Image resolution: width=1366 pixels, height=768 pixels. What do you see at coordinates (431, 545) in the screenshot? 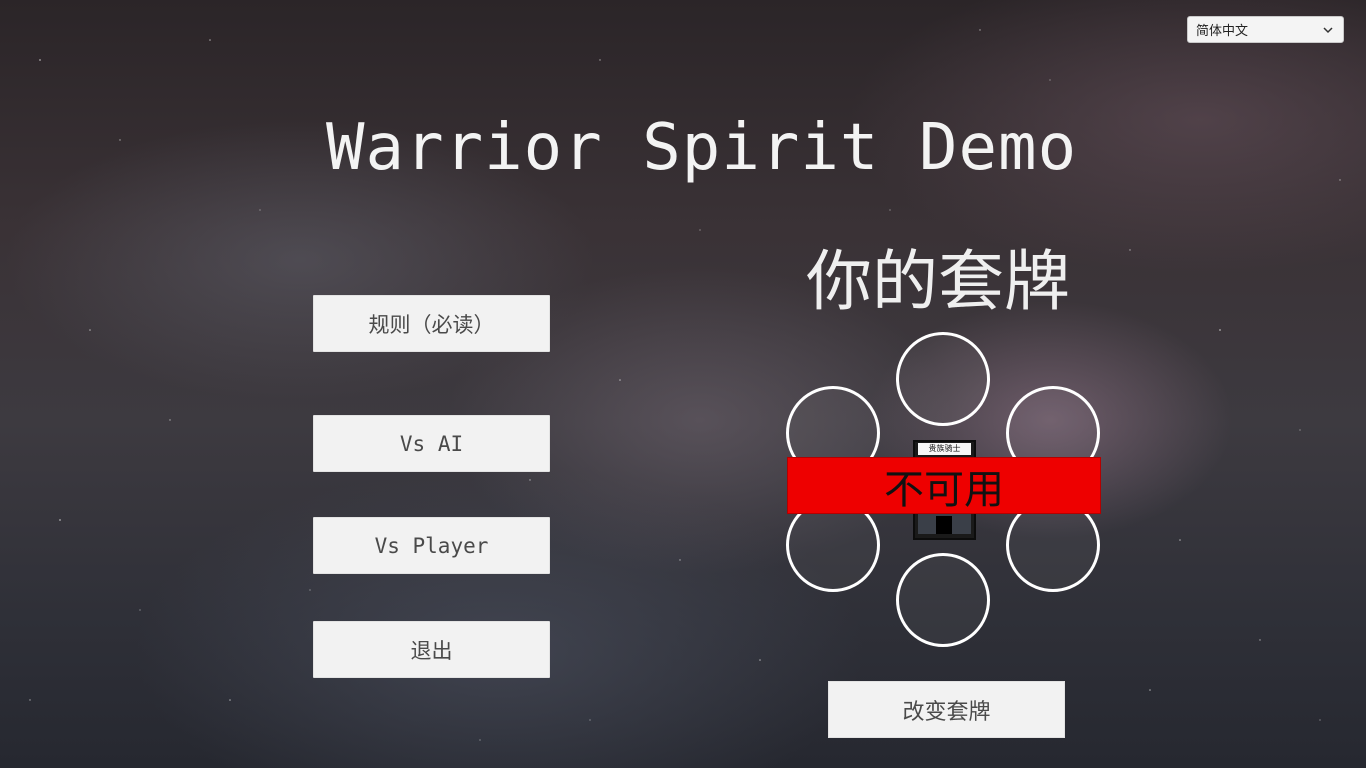
I see `vs-player-button: Vs Player` at bounding box center [431, 545].